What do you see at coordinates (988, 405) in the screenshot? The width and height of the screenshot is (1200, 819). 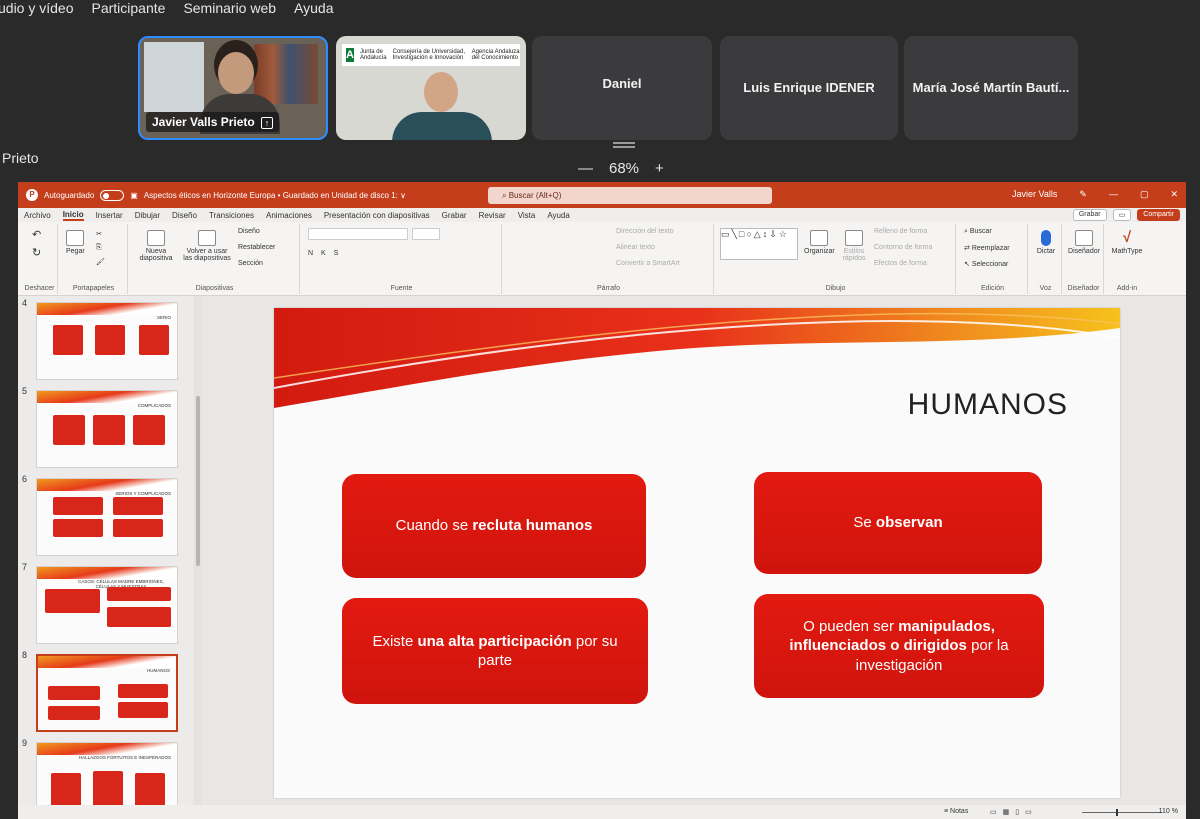 I see `slide-title: HUMANOS` at bounding box center [988, 405].